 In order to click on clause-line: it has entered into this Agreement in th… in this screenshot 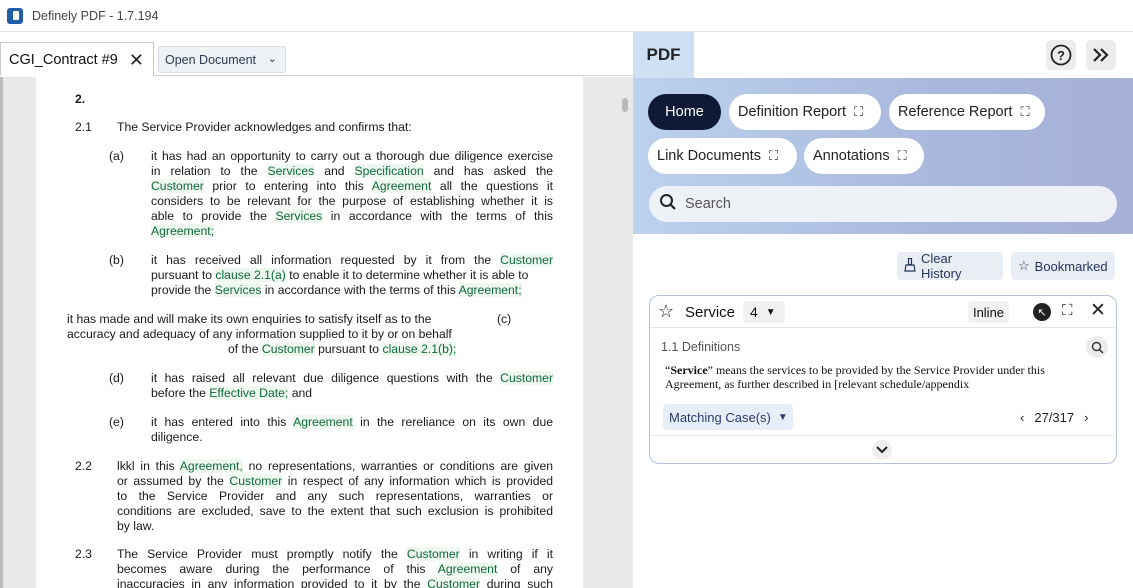, I will do `click(352, 422)`.